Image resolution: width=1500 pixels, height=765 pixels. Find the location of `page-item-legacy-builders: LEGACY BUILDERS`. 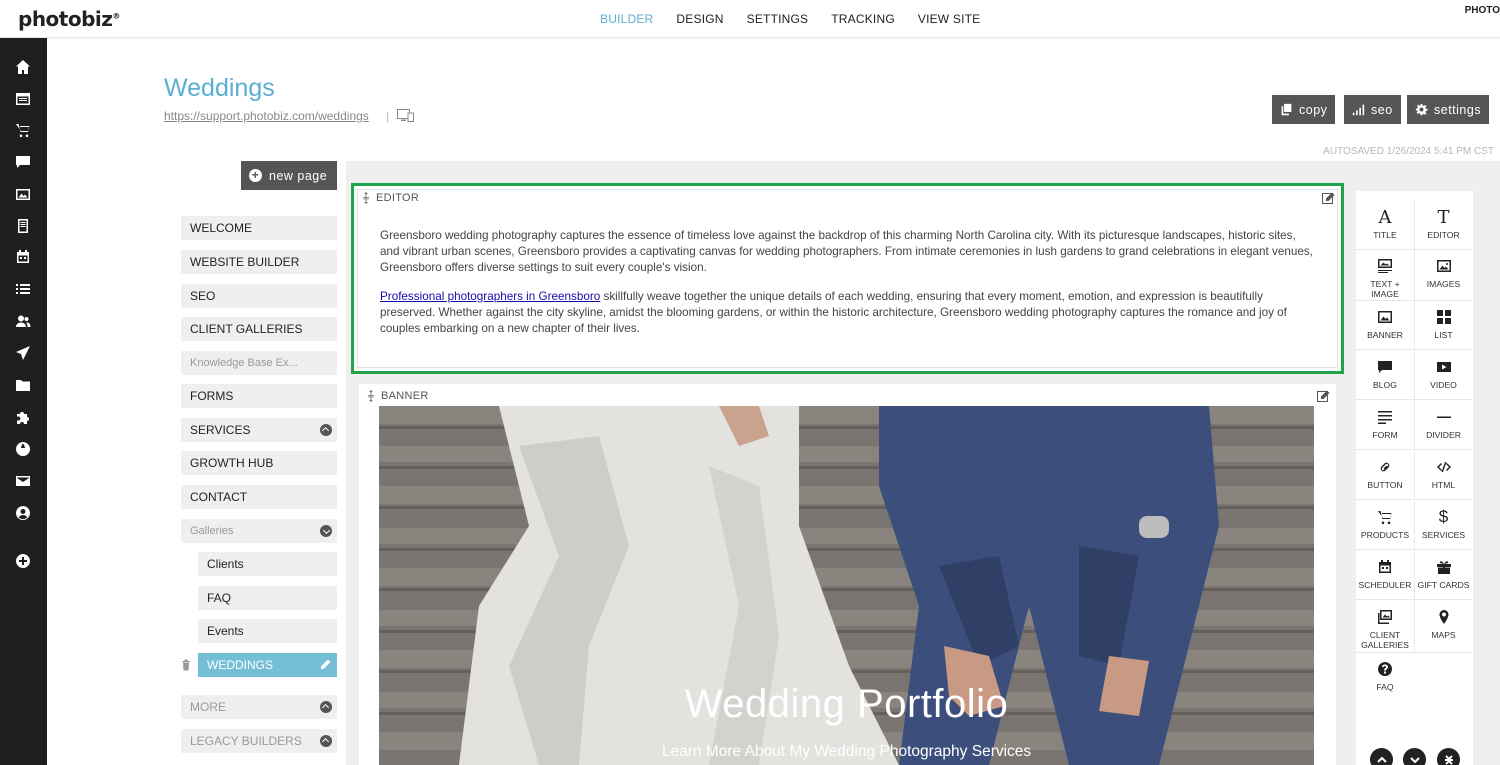

page-item-legacy-builders: LEGACY BUILDERS is located at coordinates (259, 741).